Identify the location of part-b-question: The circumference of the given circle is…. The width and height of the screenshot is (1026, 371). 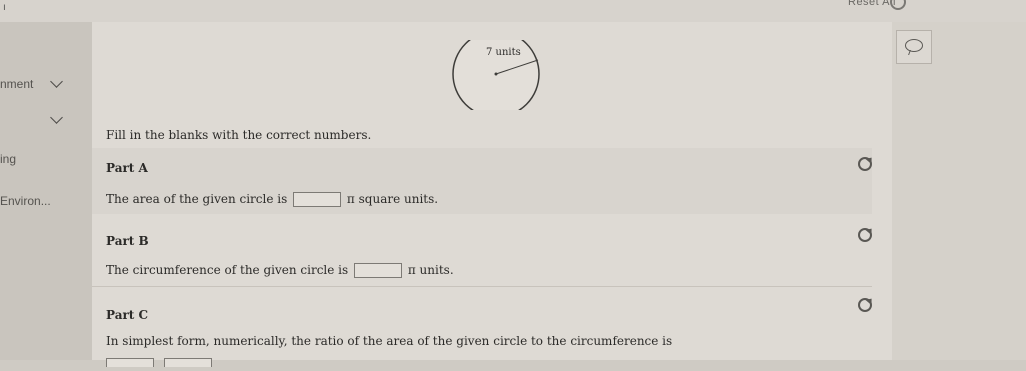
(280, 270).